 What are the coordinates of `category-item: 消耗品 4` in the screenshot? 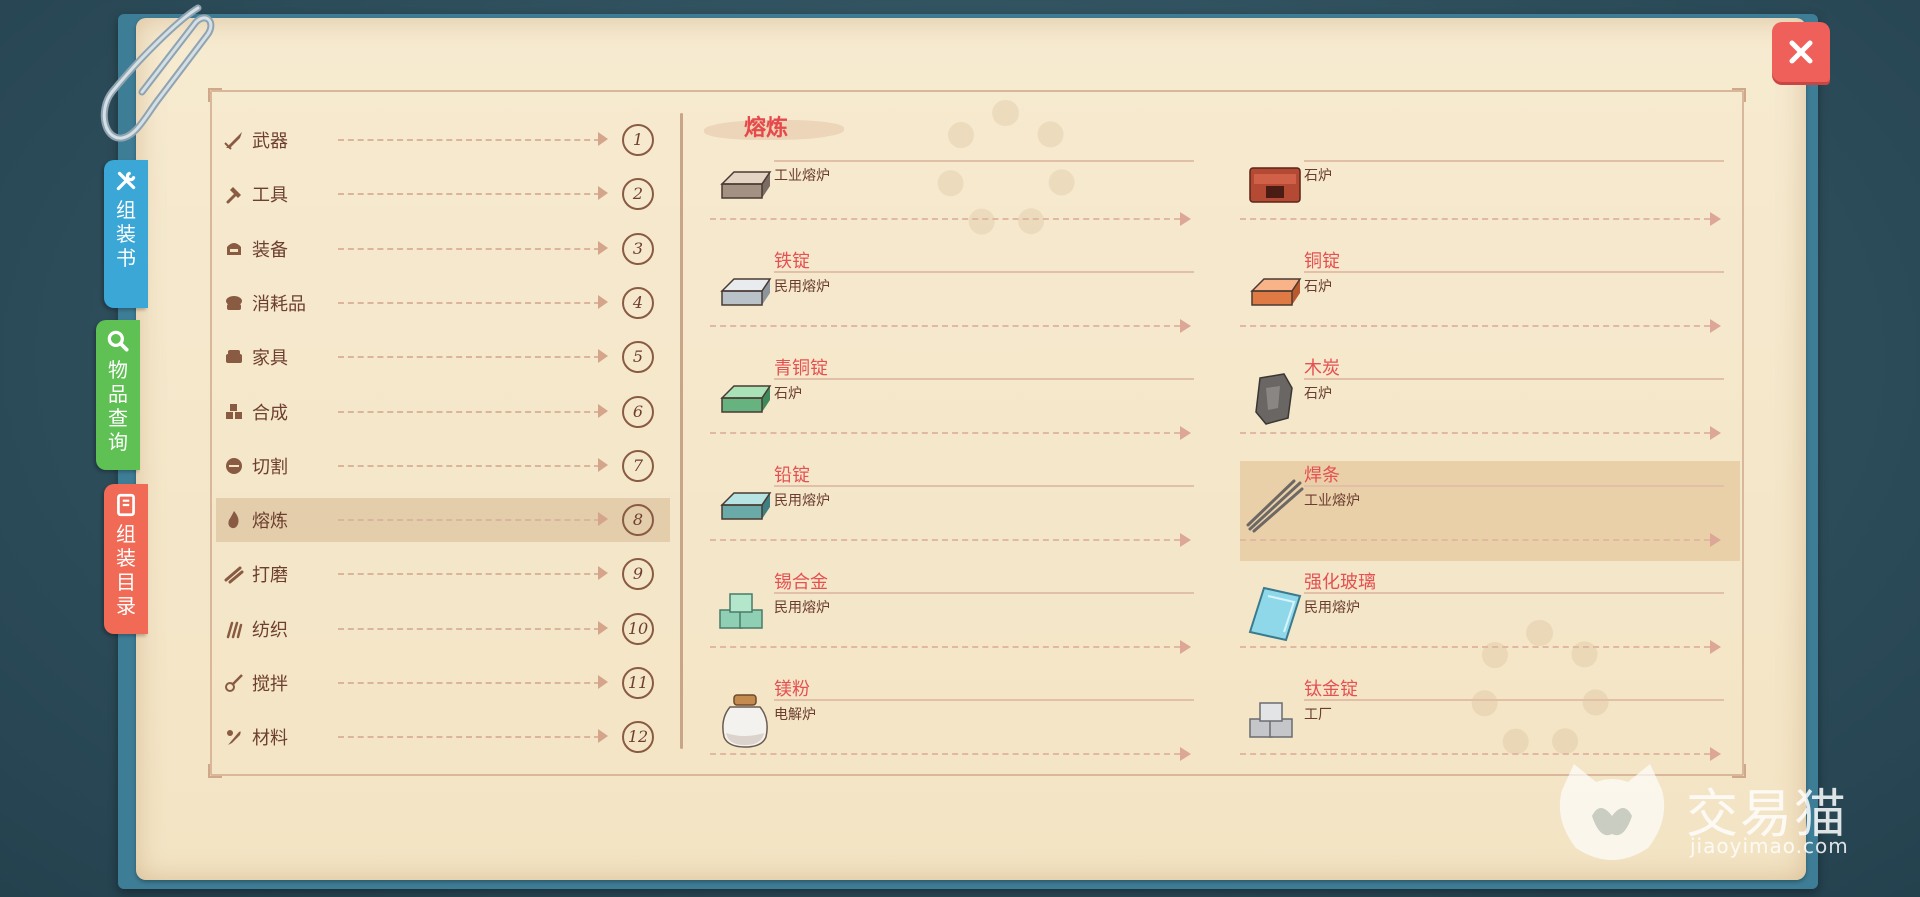 It's located at (443, 303).